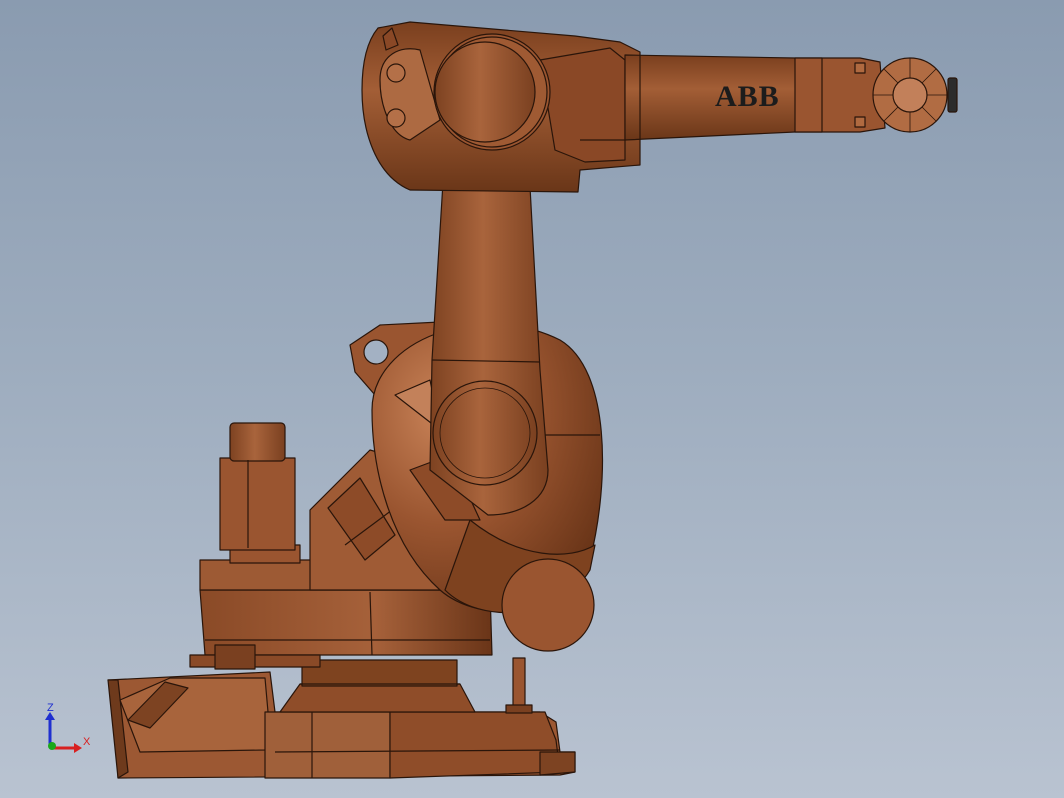 The image size is (1064, 798). Describe the element at coordinates (377, 686) in the screenshot. I see `turntable` at that location.